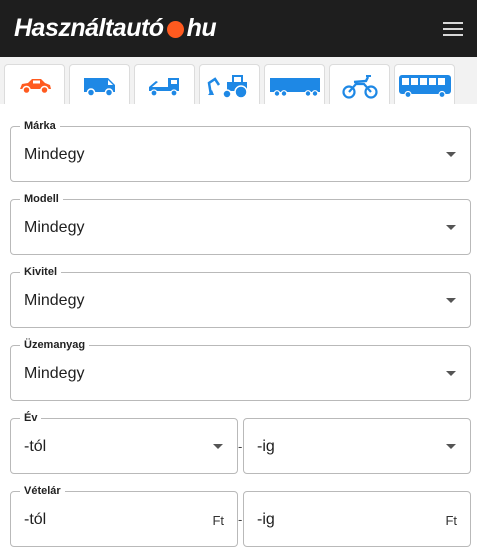 The image size is (477, 551). I want to click on tab-motorcycle, so click(359, 85).